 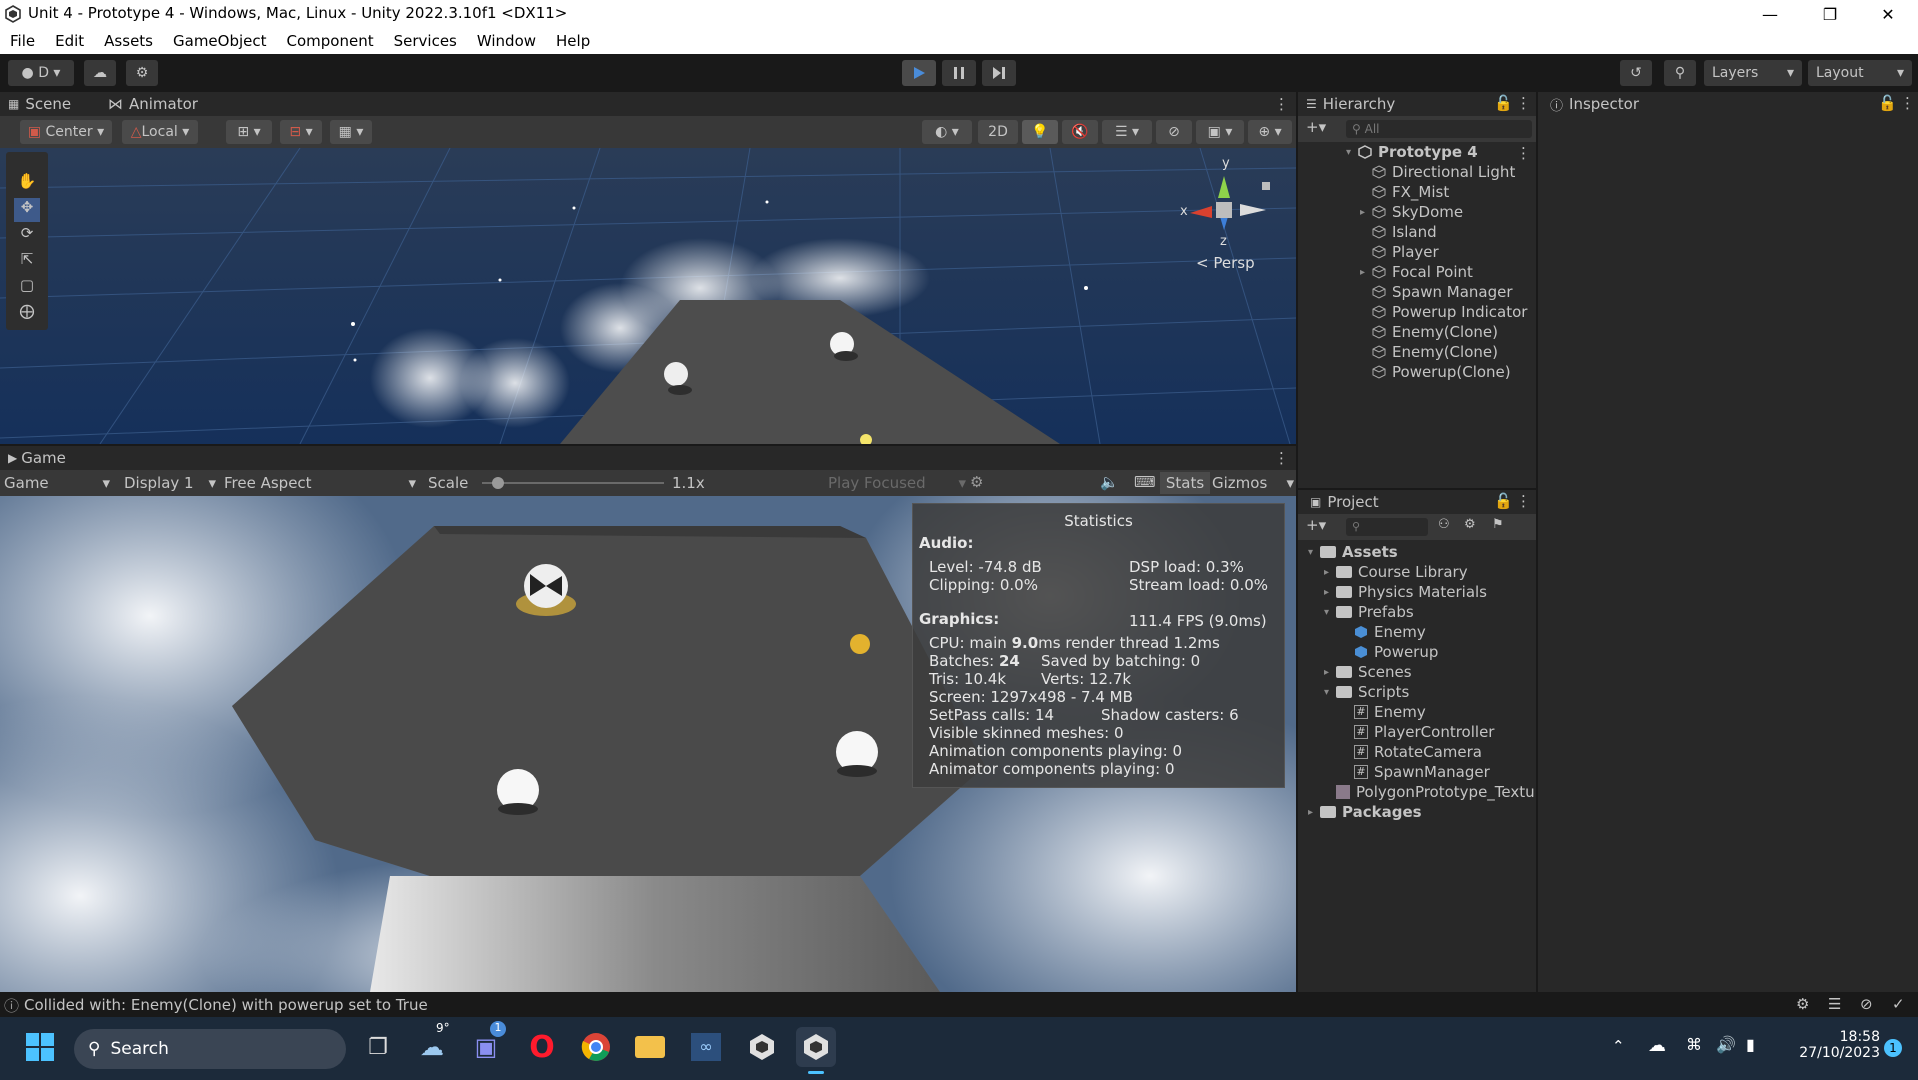 What do you see at coordinates (1893, 1048) in the screenshot?
I see `notification-badge: 1` at bounding box center [1893, 1048].